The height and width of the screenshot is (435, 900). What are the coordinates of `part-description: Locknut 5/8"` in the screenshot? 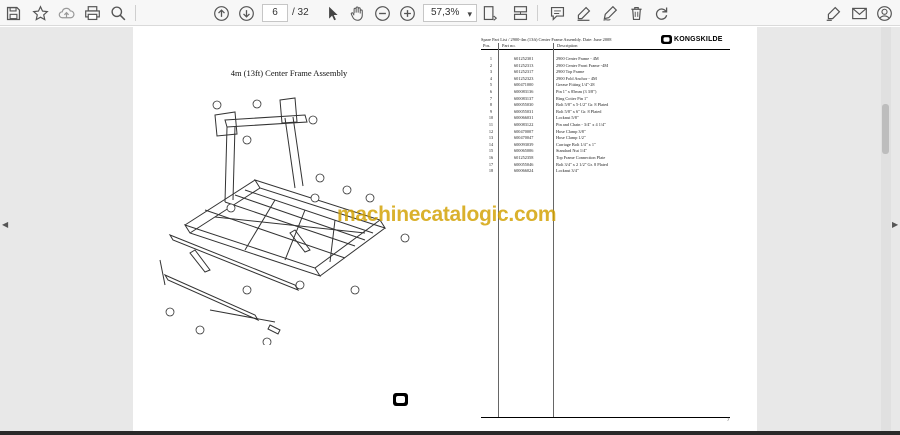 It's located at (567, 118).